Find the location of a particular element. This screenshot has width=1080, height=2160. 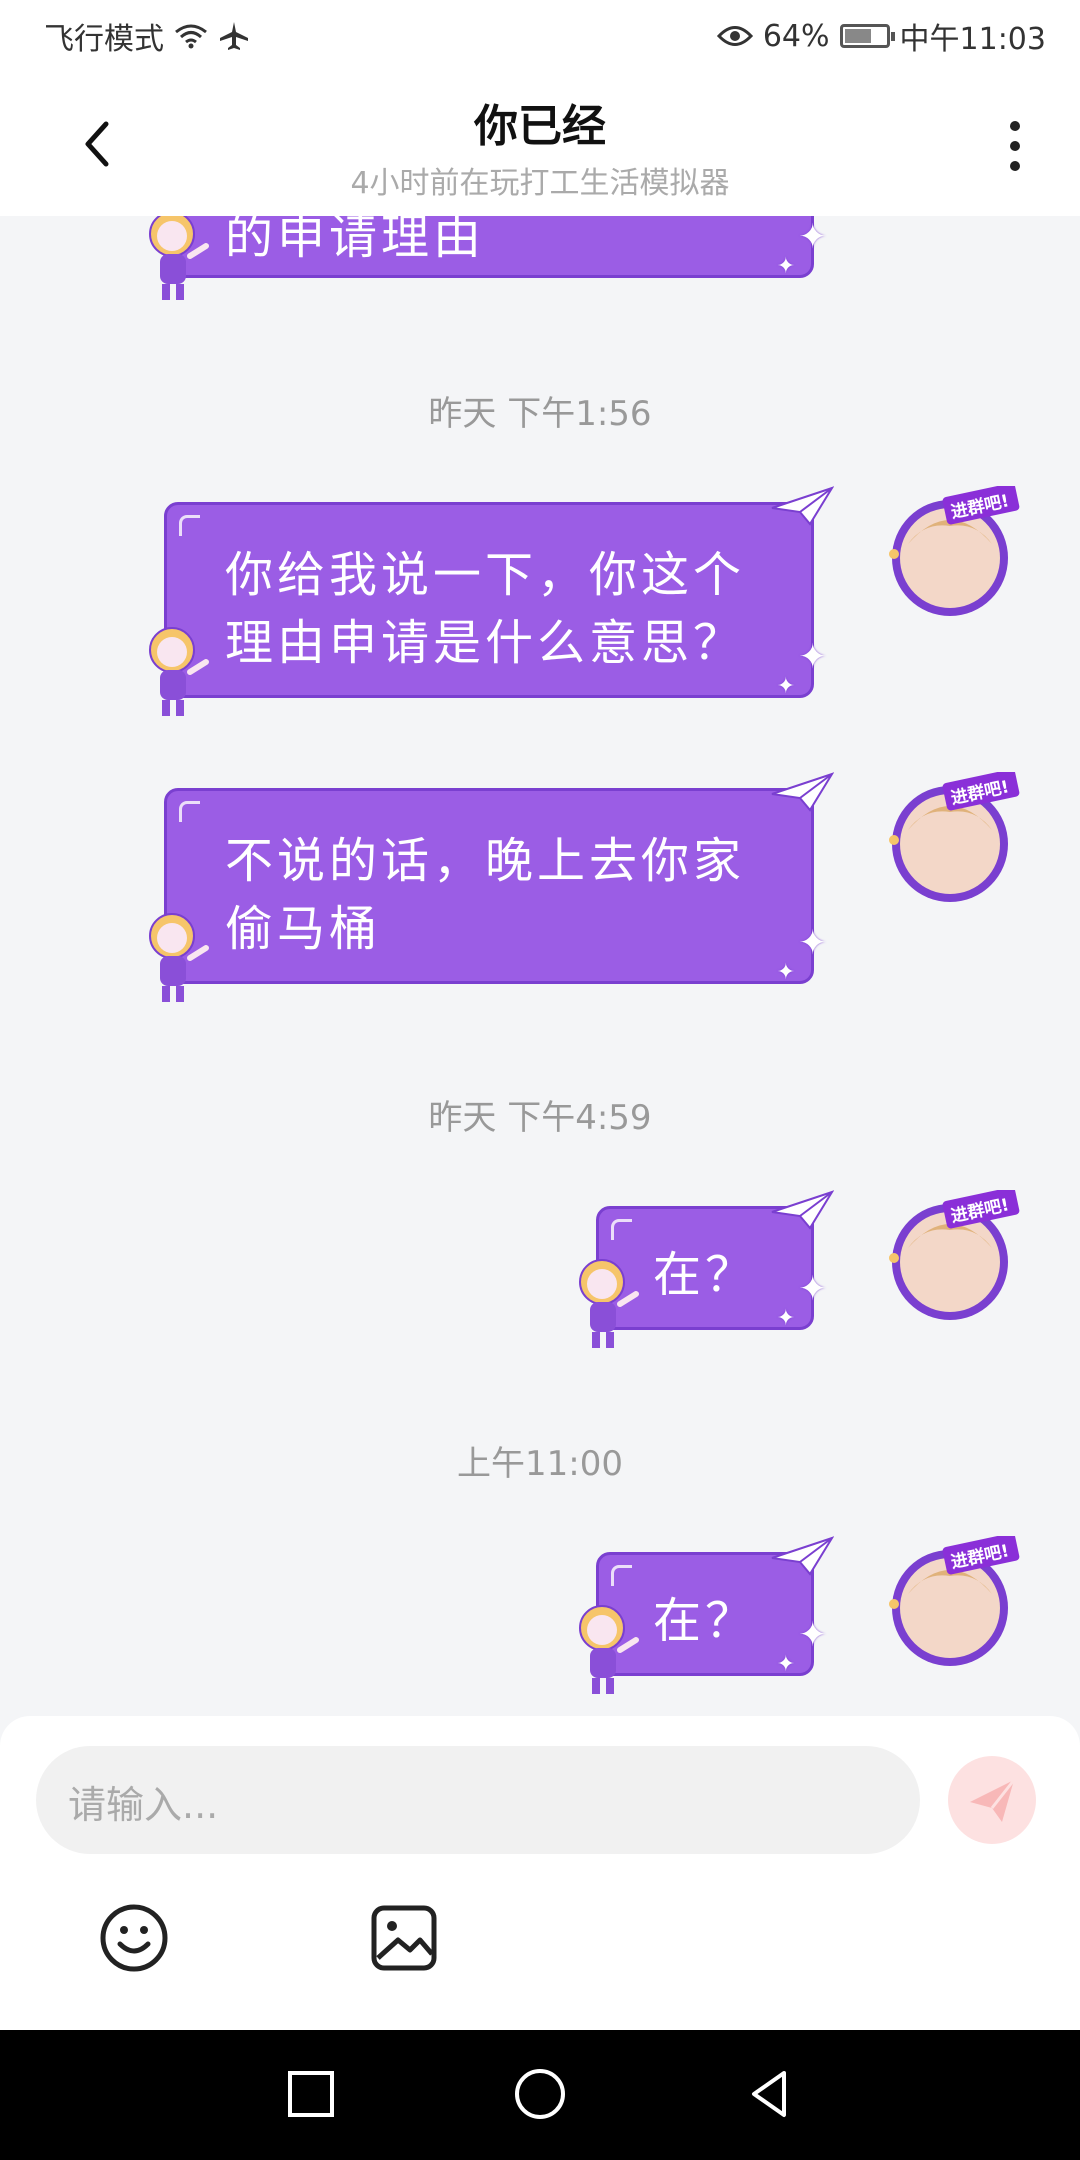

message-bubble: 你给我说一下，你这个 理由申请是什么意思？ ✦ ✦ is located at coordinates (495, 600).